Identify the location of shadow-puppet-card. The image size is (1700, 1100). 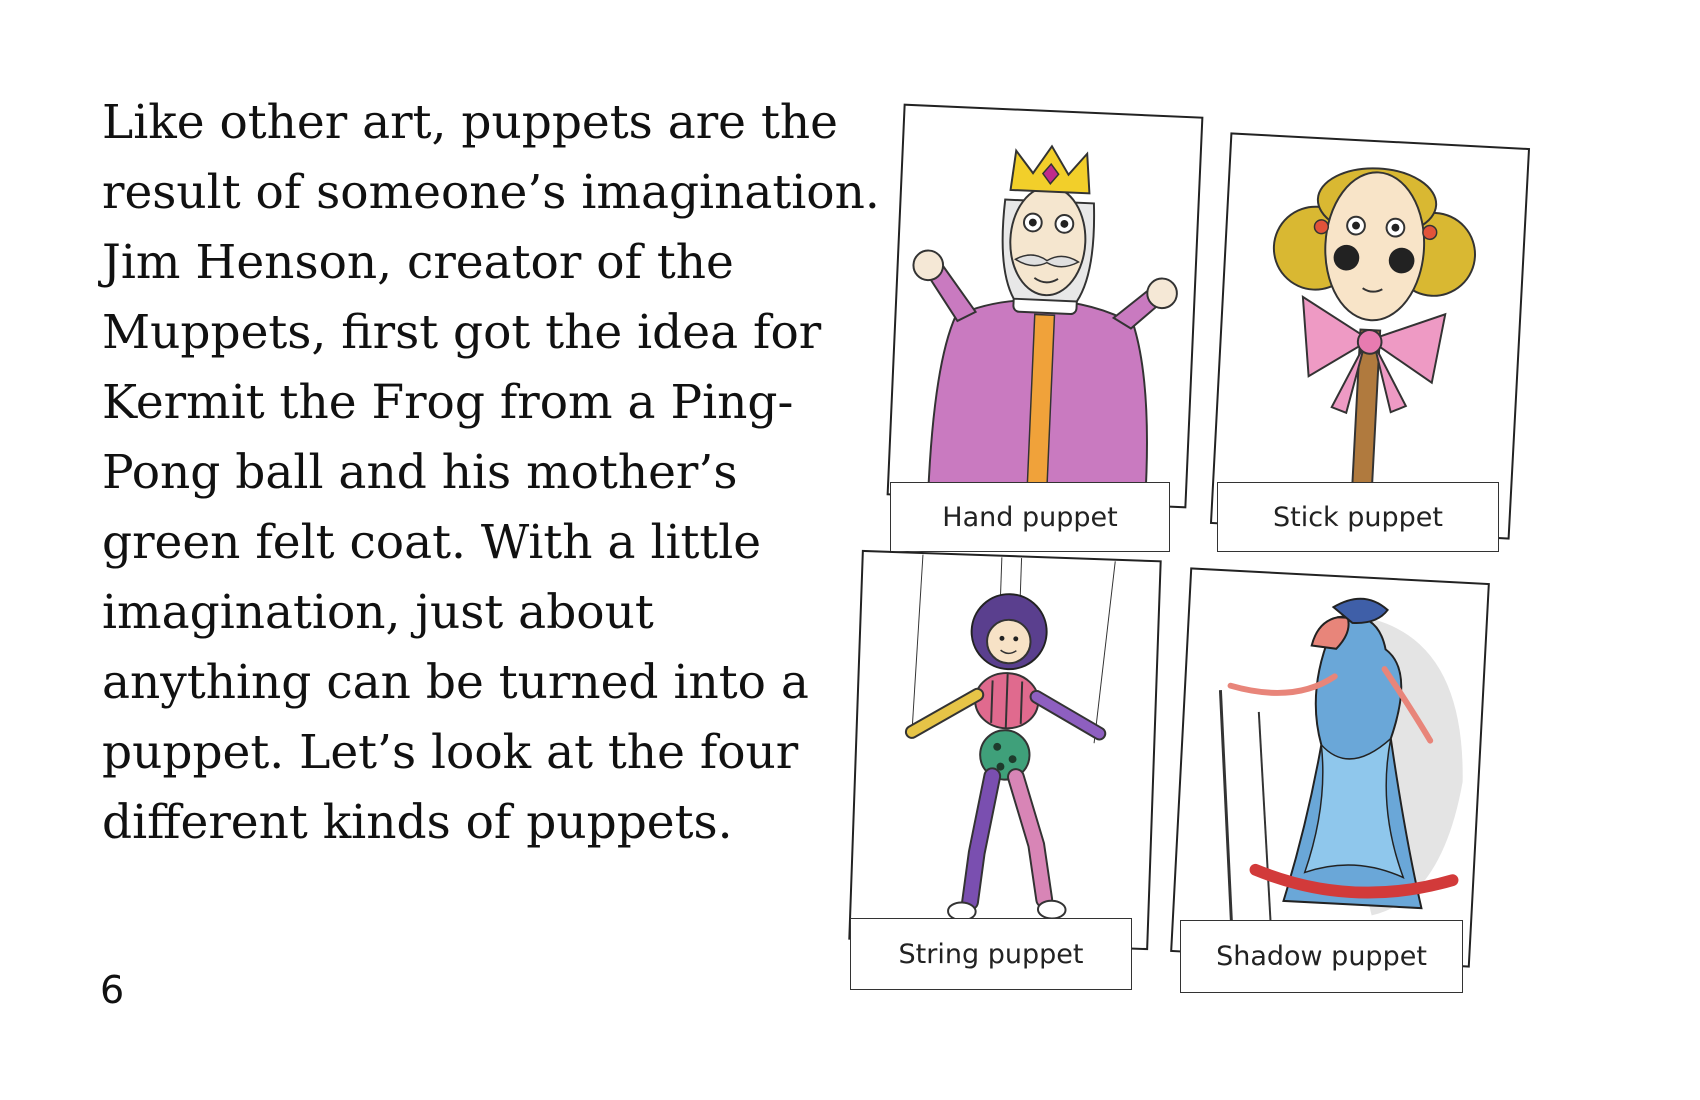
(1330, 767).